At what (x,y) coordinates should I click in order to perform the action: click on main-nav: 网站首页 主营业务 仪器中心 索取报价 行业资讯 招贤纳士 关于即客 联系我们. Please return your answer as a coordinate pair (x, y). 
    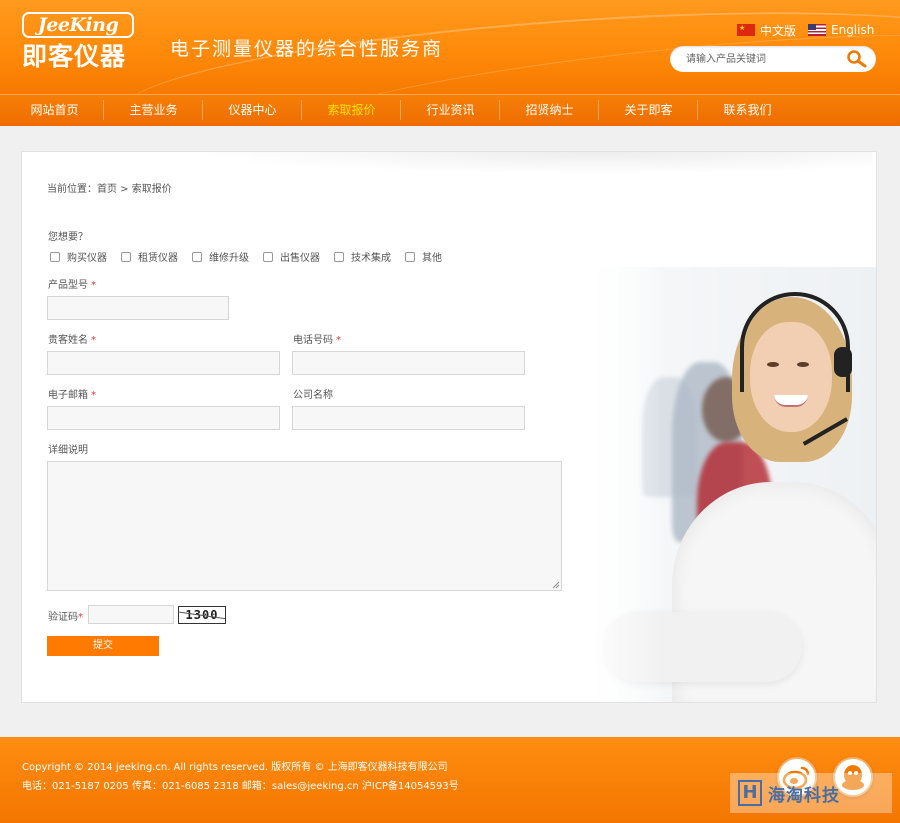
    Looking at the image, I should click on (450, 110).